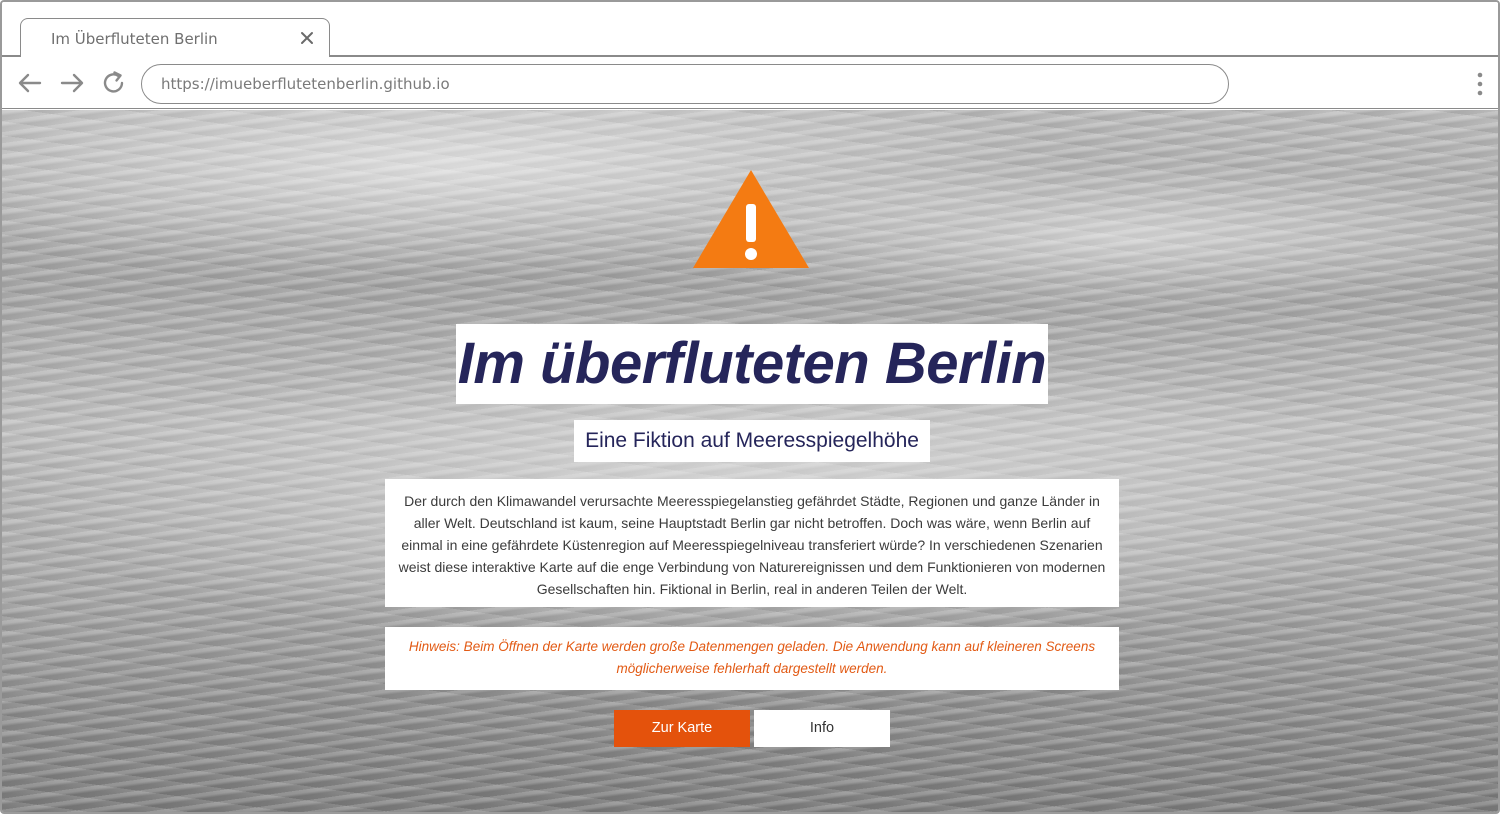 Image resolution: width=1500 pixels, height=814 pixels. Describe the element at coordinates (685, 84) in the screenshot. I see `address-bar: https://imueberflutetenberlin.github.io` at that location.